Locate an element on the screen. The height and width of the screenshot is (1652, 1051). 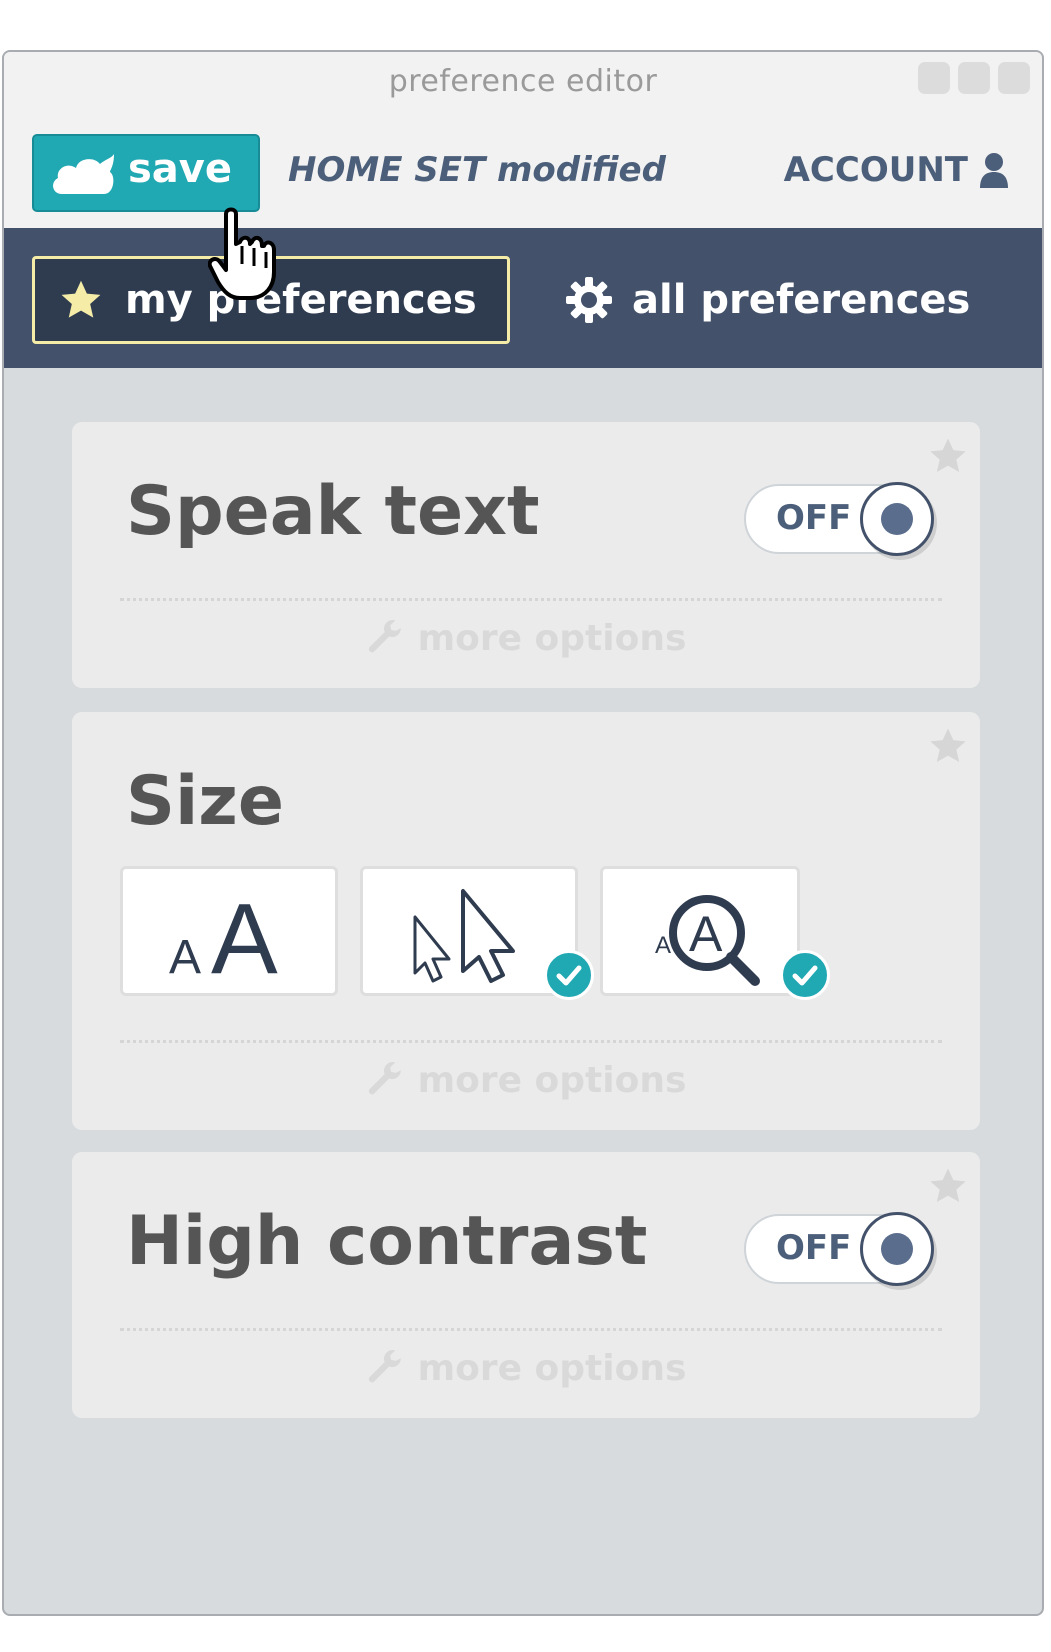
speak-text-toggle: OFF is located at coordinates (839, 519).